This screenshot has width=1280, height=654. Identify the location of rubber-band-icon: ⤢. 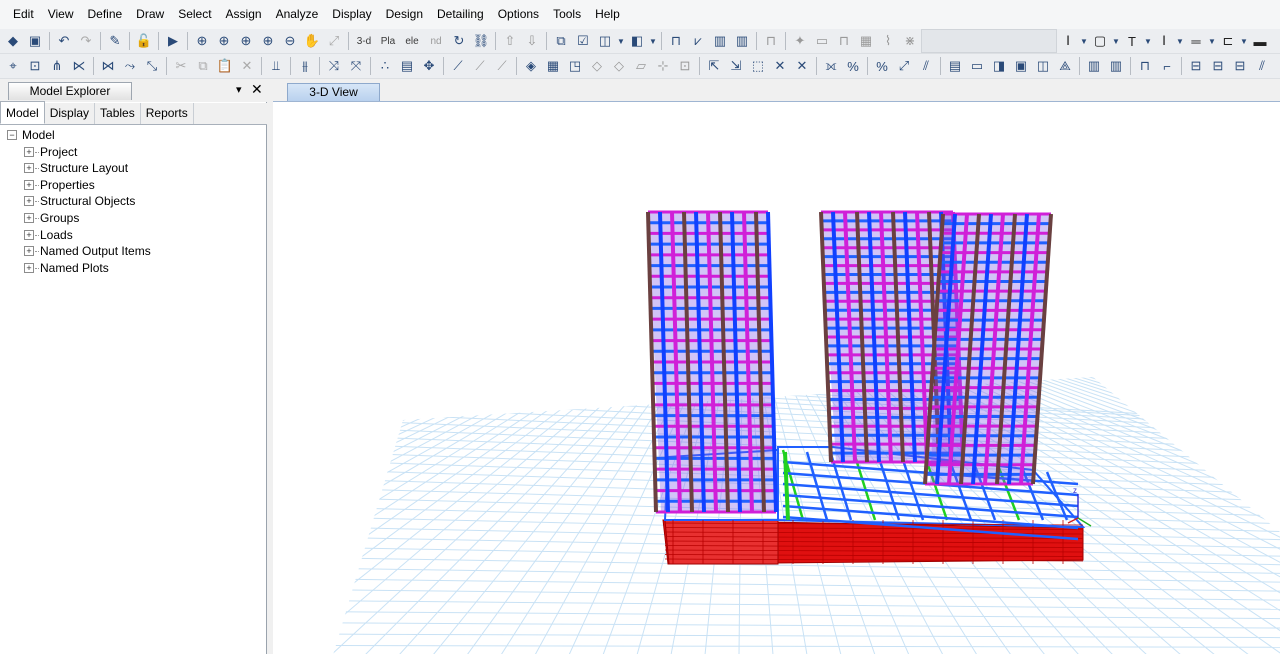
(334, 41).